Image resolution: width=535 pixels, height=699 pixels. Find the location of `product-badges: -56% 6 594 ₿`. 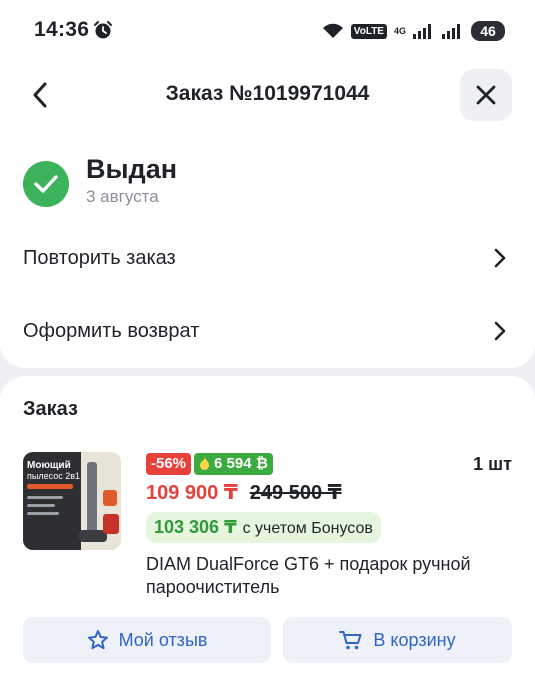

product-badges: -56% 6 594 ₿ is located at coordinates (209, 464).